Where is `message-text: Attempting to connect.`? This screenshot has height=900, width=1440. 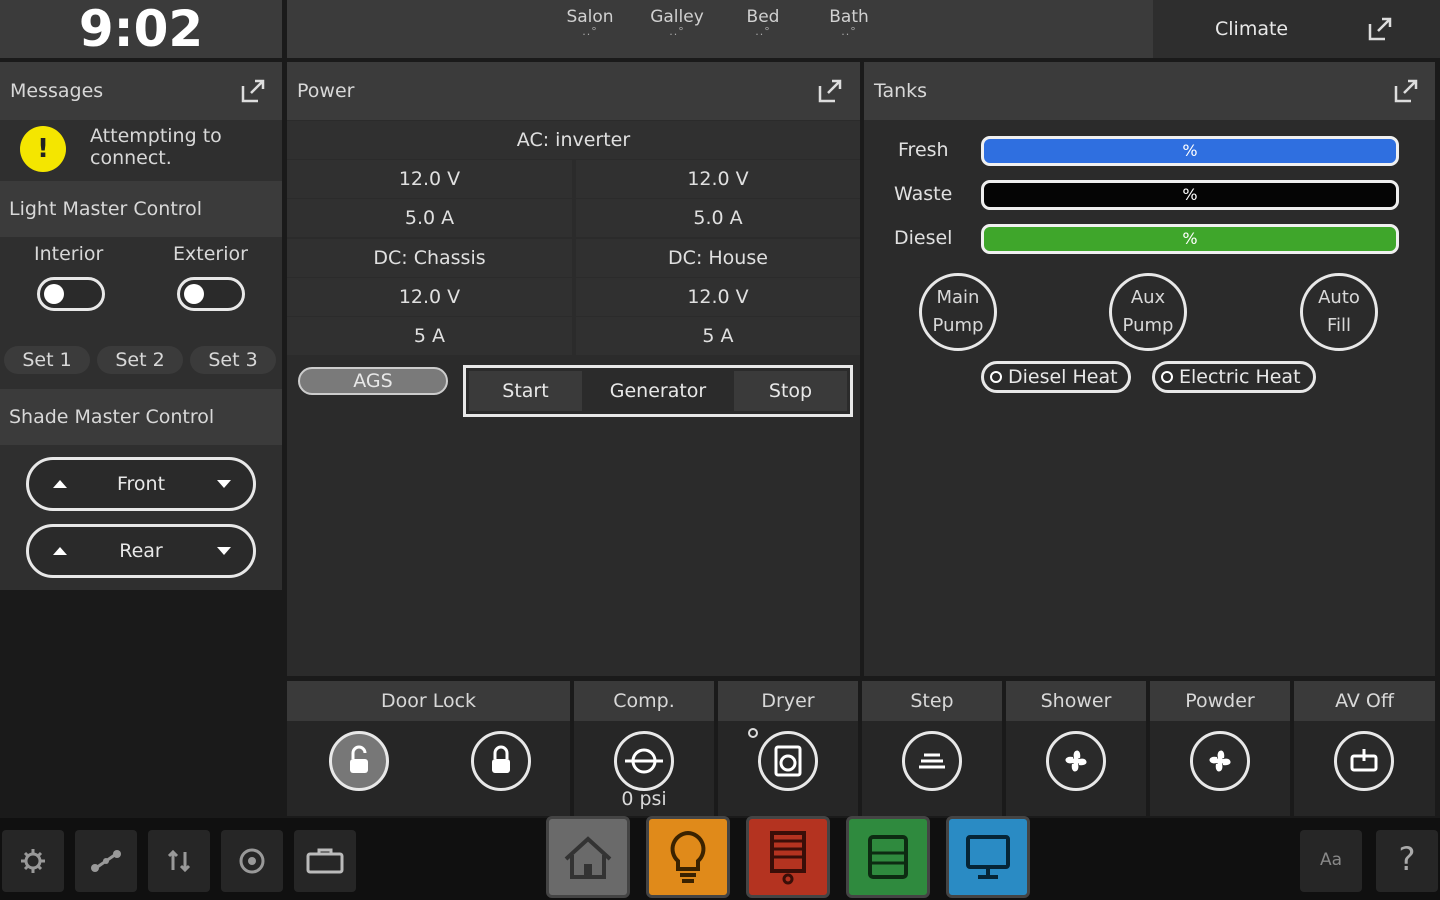 message-text: Attempting to connect. is located at coordinates (156, 147).